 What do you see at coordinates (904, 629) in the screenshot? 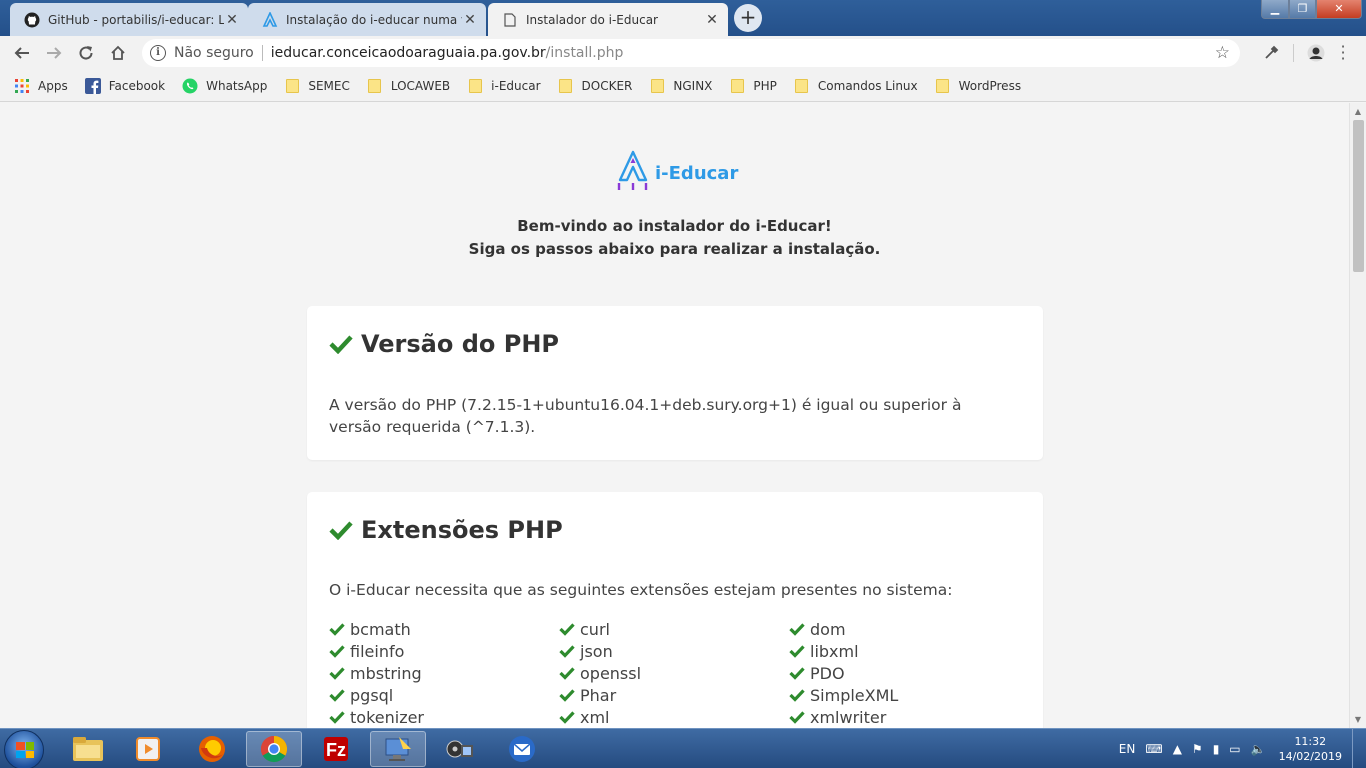
I see `extension-item: dom` at bounding box center [904, 629].